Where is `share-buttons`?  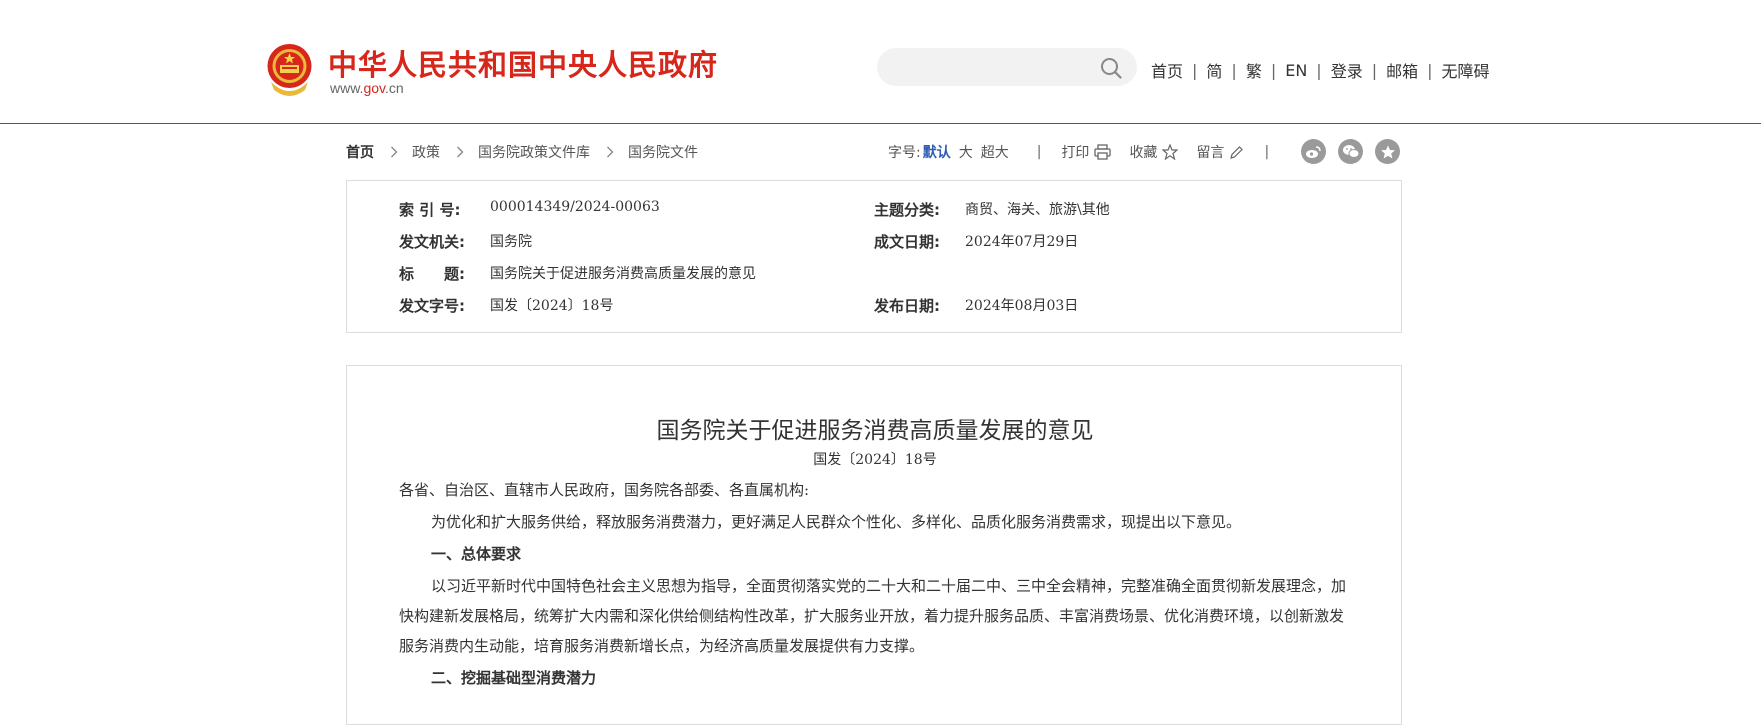
share-buttons is located at coordinates (1356, 151).